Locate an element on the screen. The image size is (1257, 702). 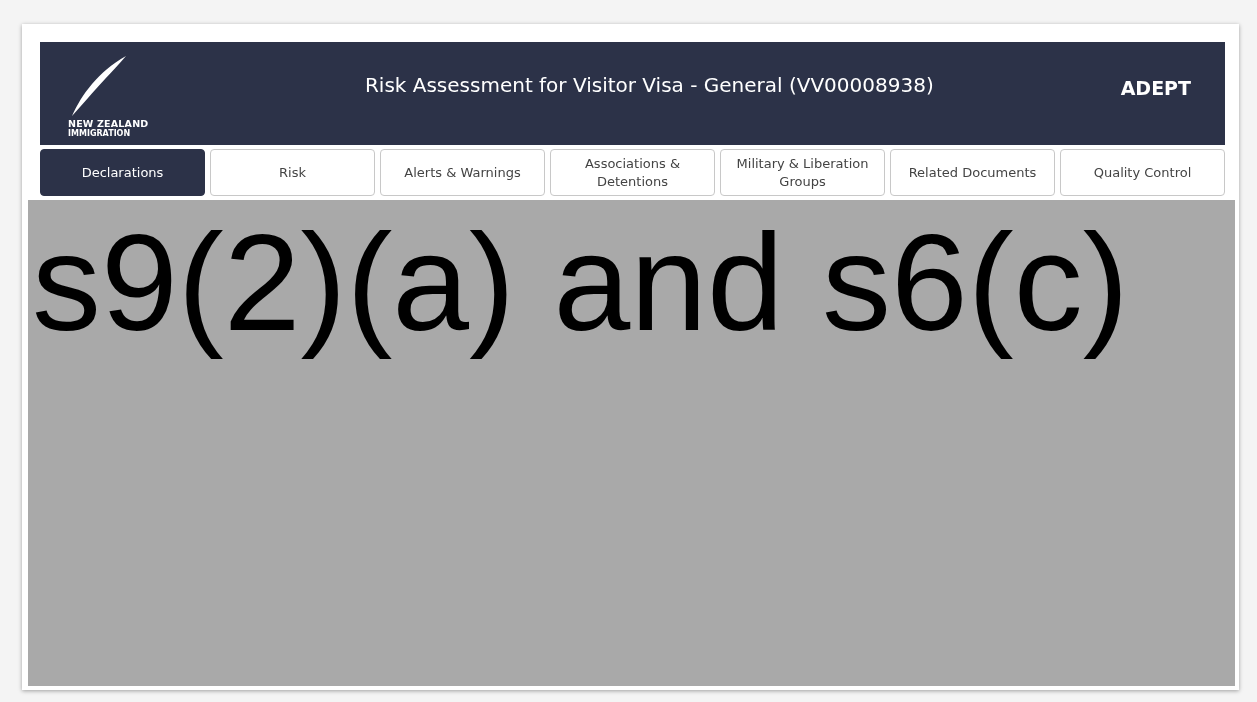
tab: Risk is located at coordinates (292, 172).